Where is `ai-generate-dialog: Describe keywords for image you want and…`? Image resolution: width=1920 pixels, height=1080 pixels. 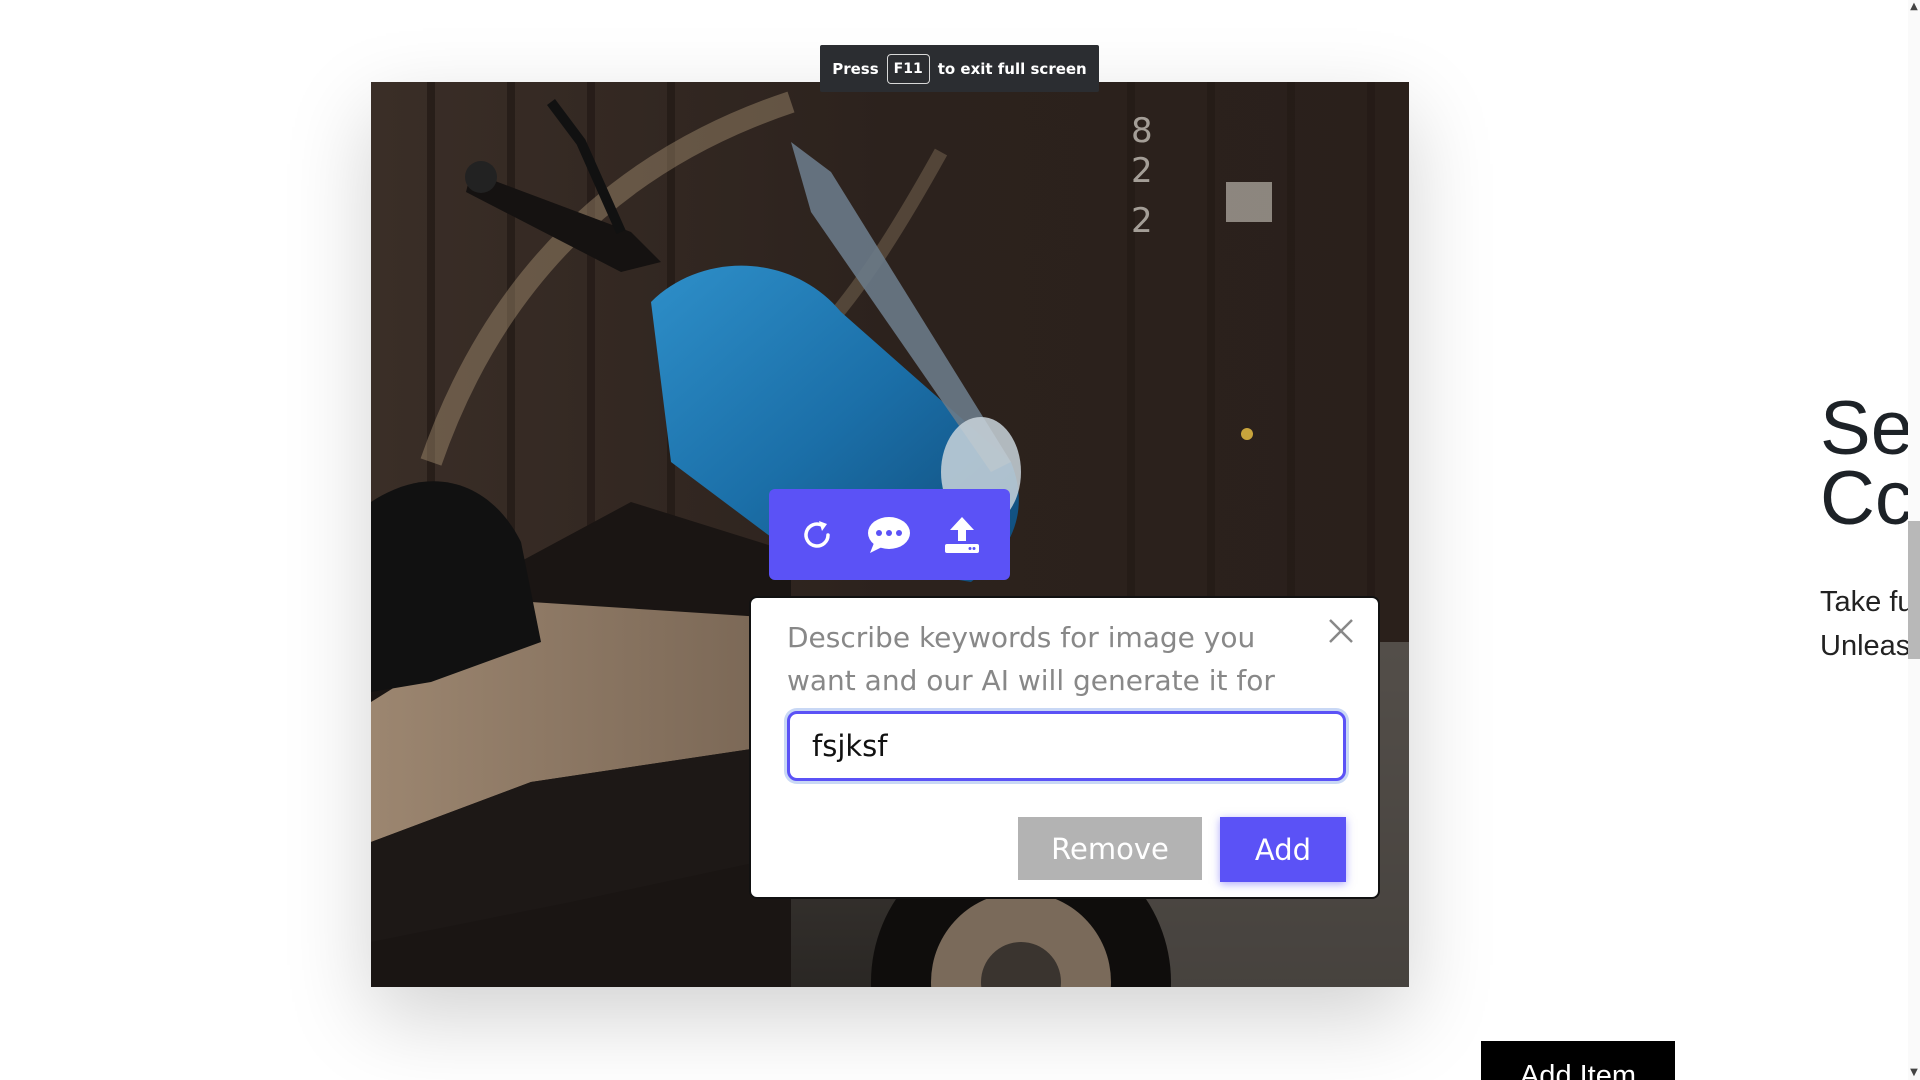 ai-generate-dialog: Describe keywords for image you want and… is located at coordinates (1064, 747).